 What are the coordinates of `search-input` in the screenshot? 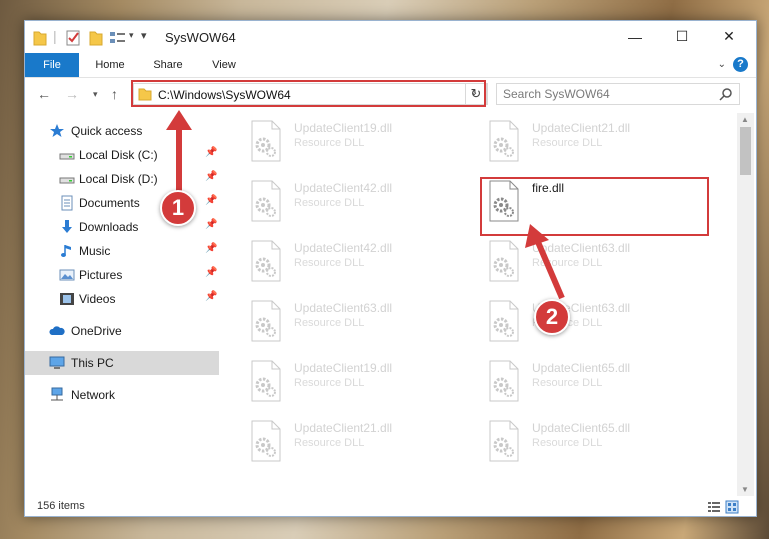 It's located at (603, 94).